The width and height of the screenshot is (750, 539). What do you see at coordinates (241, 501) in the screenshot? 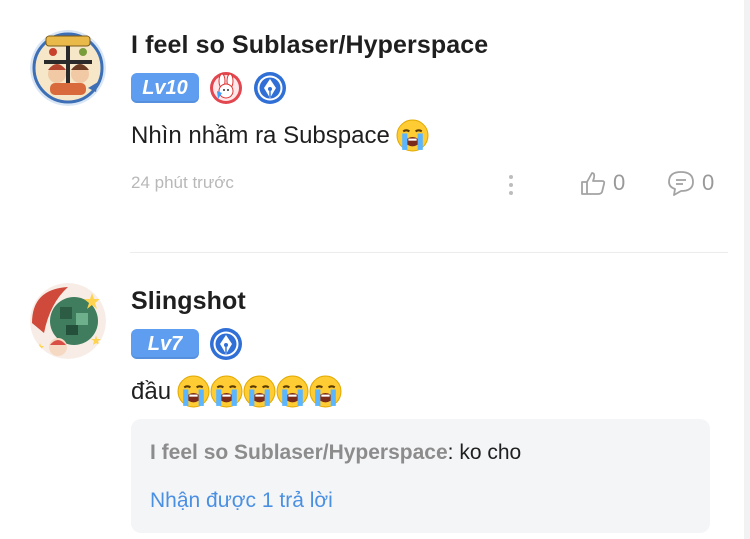
I see `view-replies-link: Nhận được 1 trả lời` at bounding box center [241, 501].